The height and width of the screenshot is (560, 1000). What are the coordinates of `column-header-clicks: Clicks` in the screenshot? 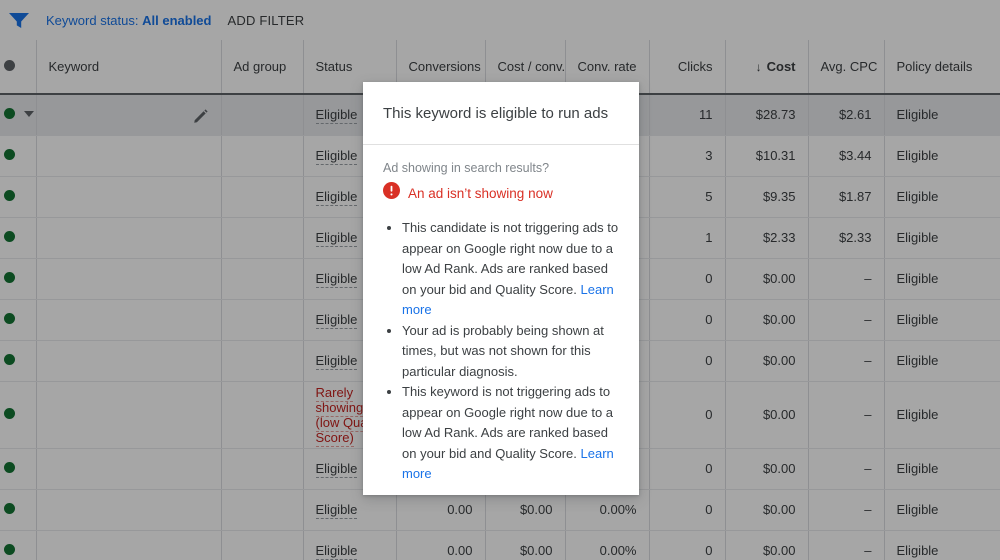 It's located at (687, 67).